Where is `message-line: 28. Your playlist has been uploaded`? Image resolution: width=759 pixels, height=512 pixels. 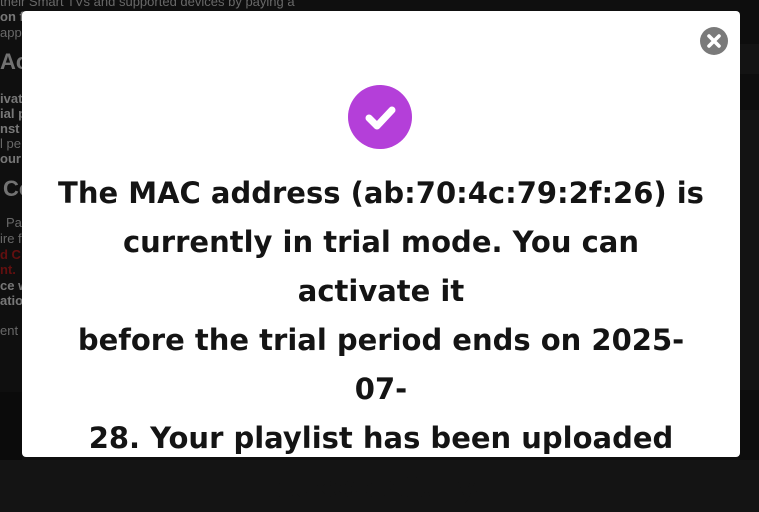 message-line: 28. Your playlist has been uploaded is located at coordinates (381, 438).